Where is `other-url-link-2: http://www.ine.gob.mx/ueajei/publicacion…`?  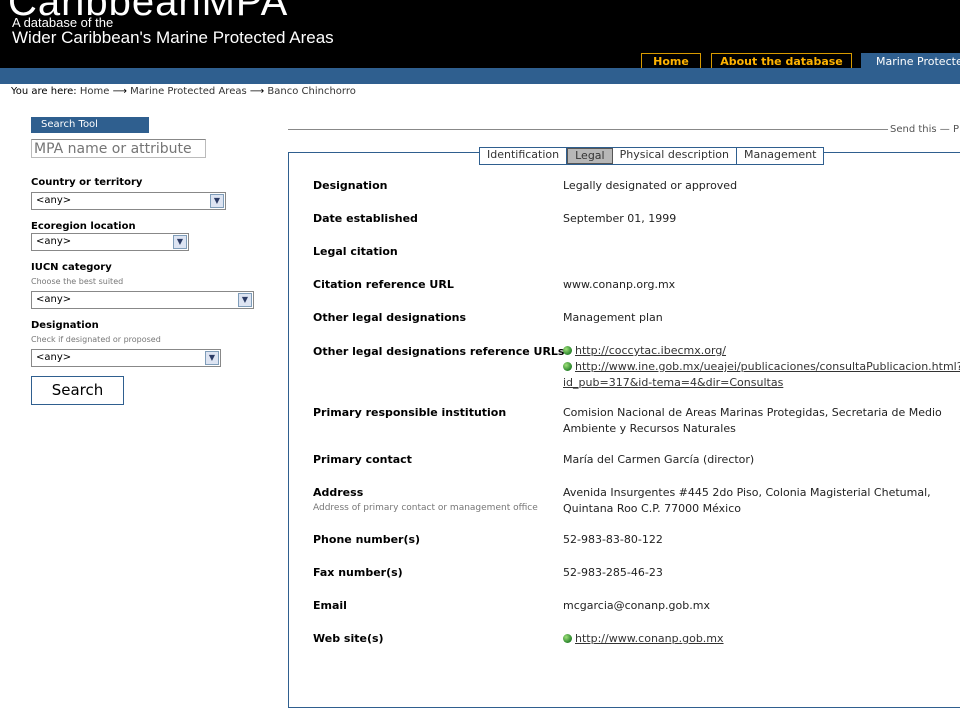 other-url-link-2: http://www.ine.gob.mx/ueajei/publicacion… is located at coordinates (767, 366).